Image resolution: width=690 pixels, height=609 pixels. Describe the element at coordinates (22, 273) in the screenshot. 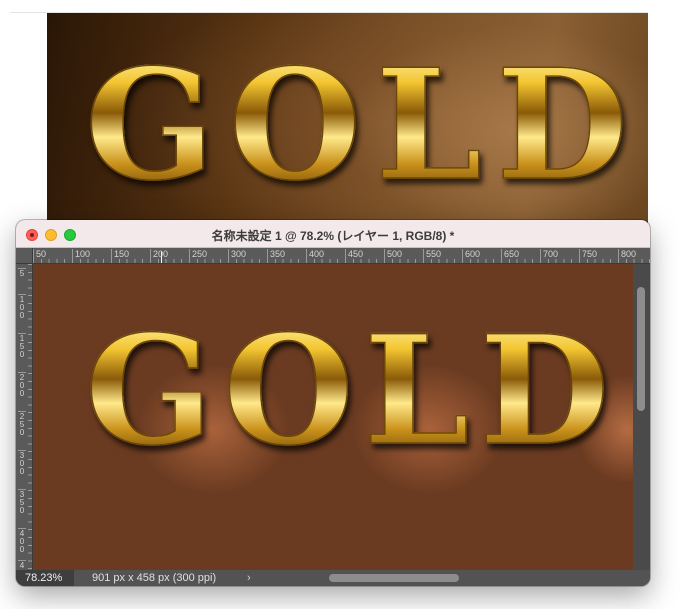

I see `ruler-label: 5` at that location.